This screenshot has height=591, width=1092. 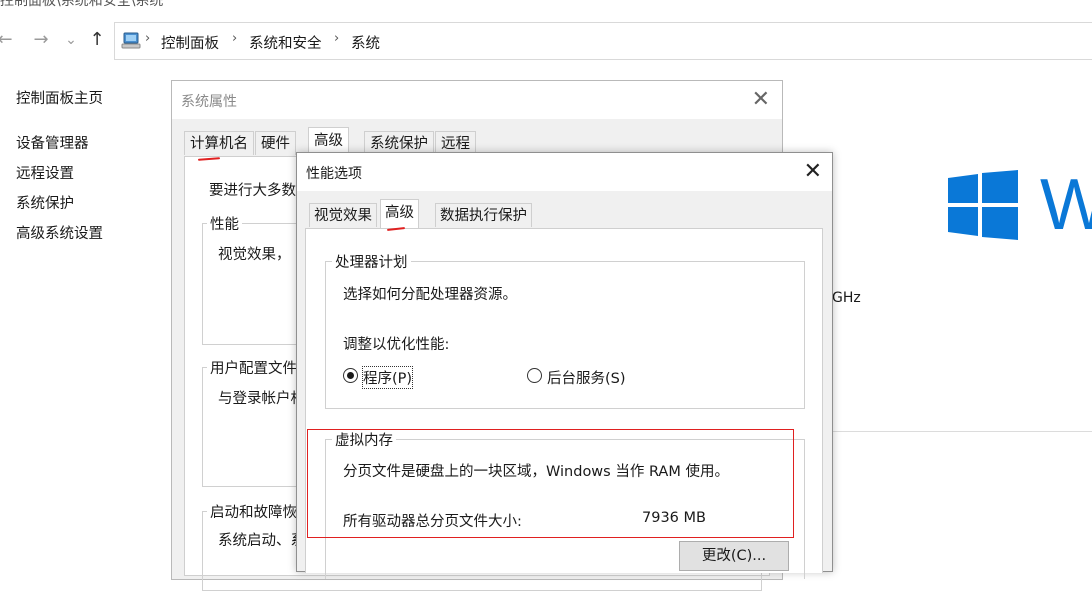 I want to click on processor-scheduling-title: 处理器计划, so click(x=371, y=261).